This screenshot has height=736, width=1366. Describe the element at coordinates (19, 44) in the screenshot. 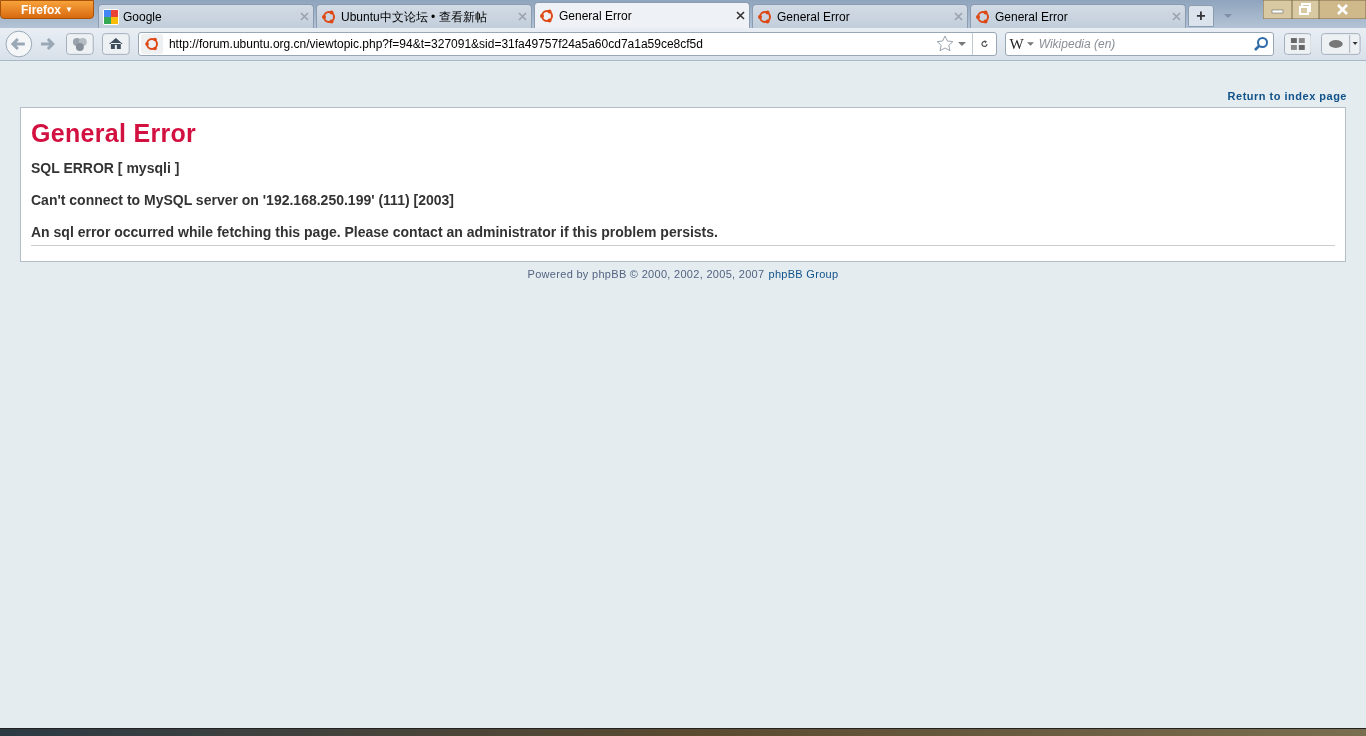

I see `back-icon` at that location.